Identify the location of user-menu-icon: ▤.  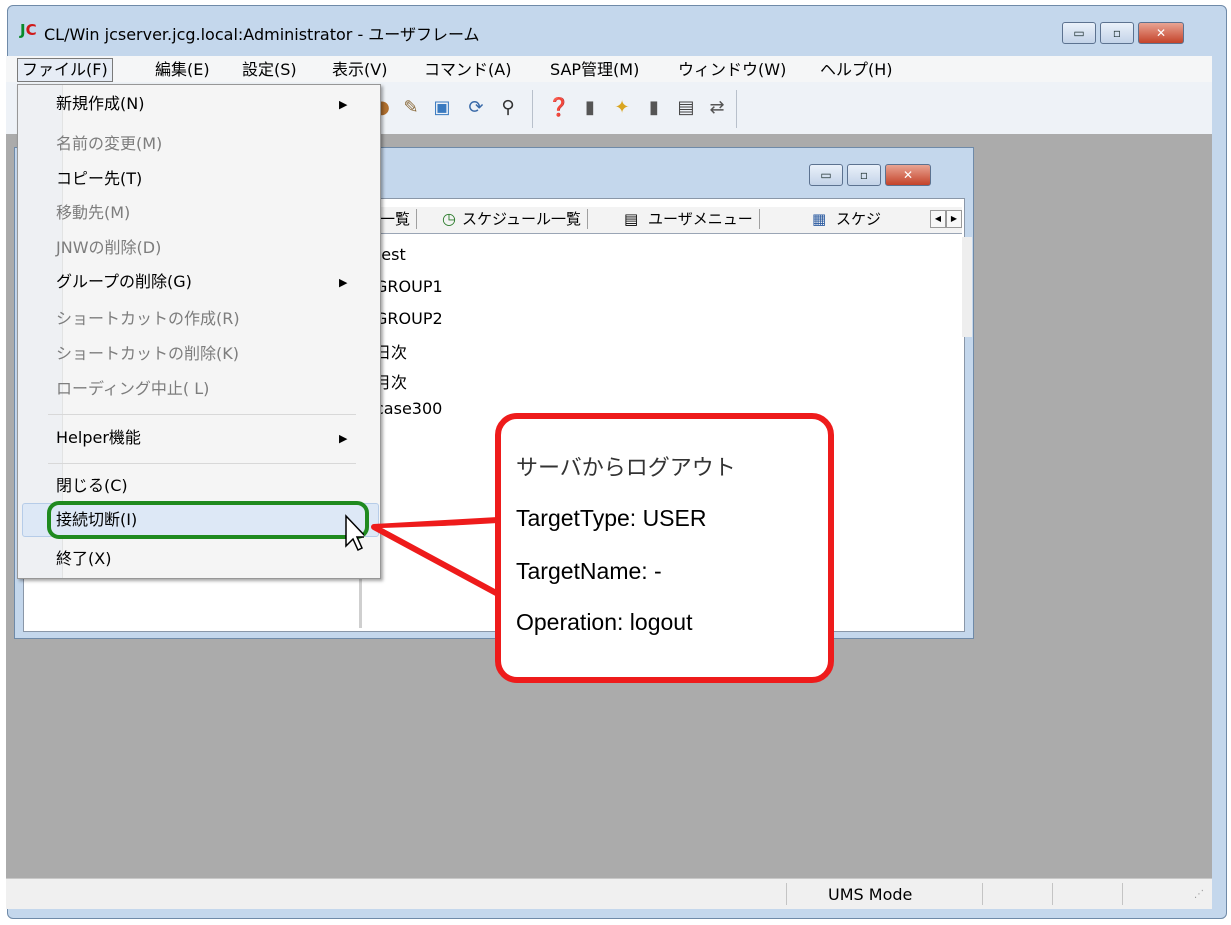
(631, 219).